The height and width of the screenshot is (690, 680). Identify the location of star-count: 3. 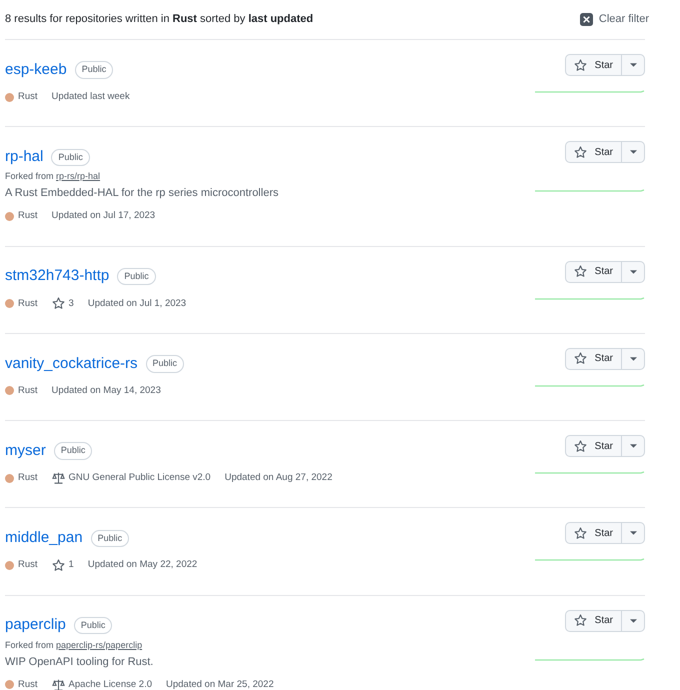
(71, 303).